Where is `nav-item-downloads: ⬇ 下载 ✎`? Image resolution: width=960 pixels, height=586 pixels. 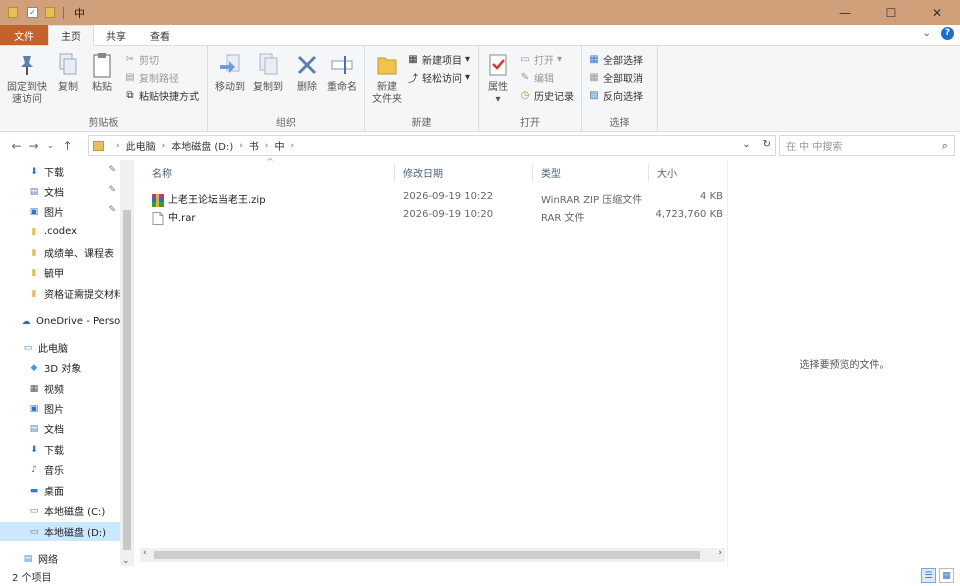 nav-item-downloads: ⬇ 下载 ✎ is located at coordinates (60, 171).